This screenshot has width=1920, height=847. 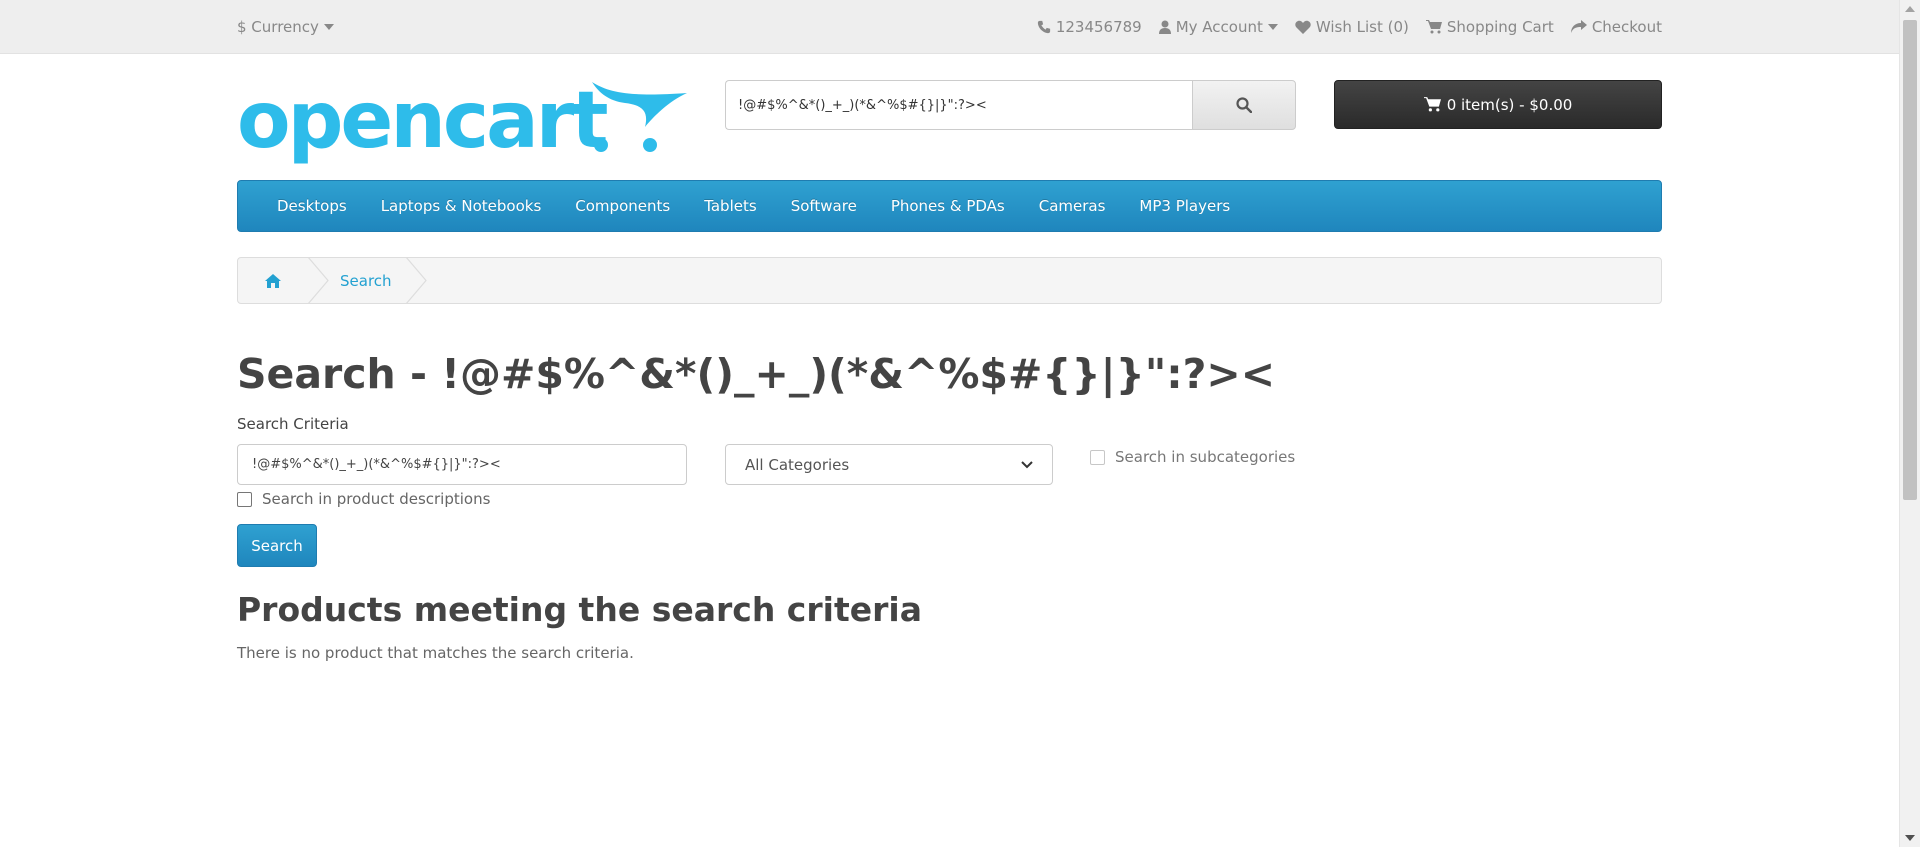 I want to click on menu-item-software: Software, so click(x=824, y=206).